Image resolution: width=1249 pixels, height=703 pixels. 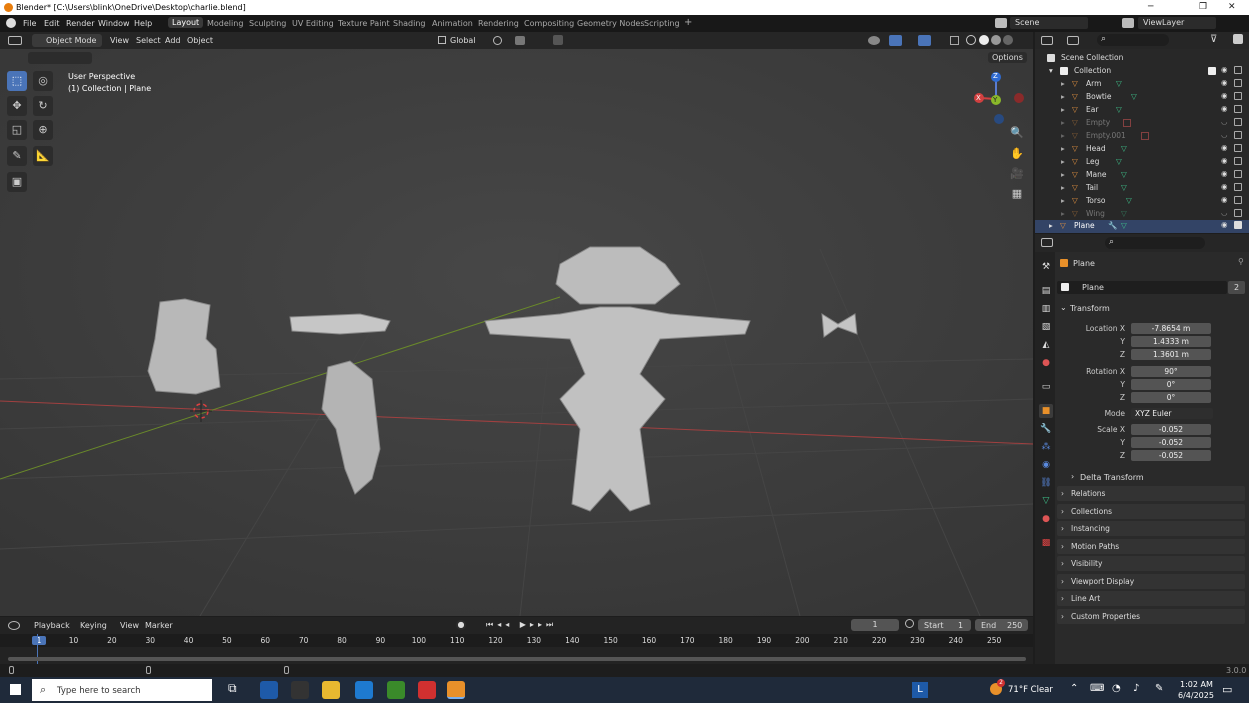 What do you see at coordinates (610, 23) in the screenshot?
I see `tab-geometry-nodes: Geometry Nodes` at bounding box center [610, 23].